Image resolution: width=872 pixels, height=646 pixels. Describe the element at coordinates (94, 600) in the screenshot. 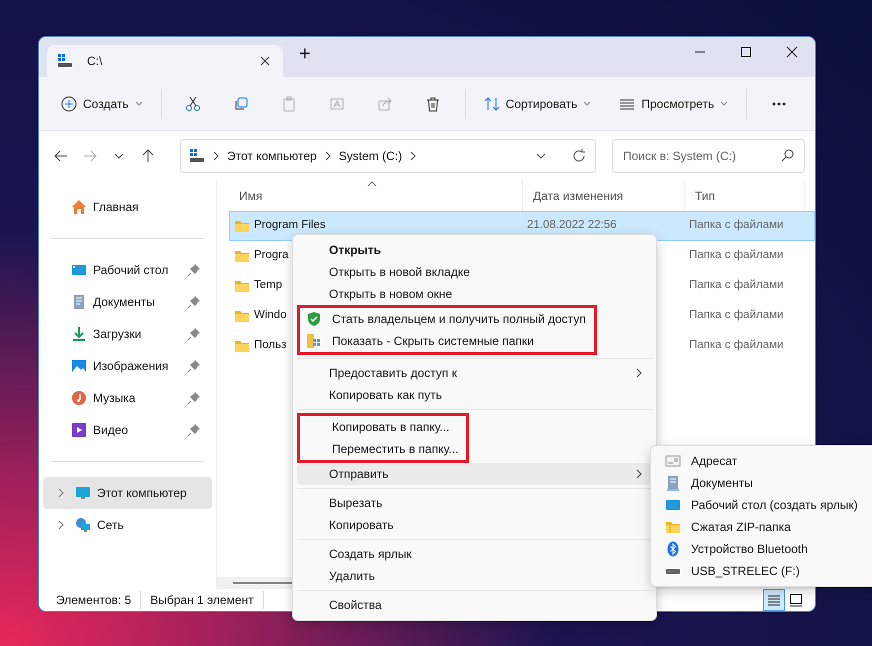

I see `status-text: Элементов: 5` at that location.